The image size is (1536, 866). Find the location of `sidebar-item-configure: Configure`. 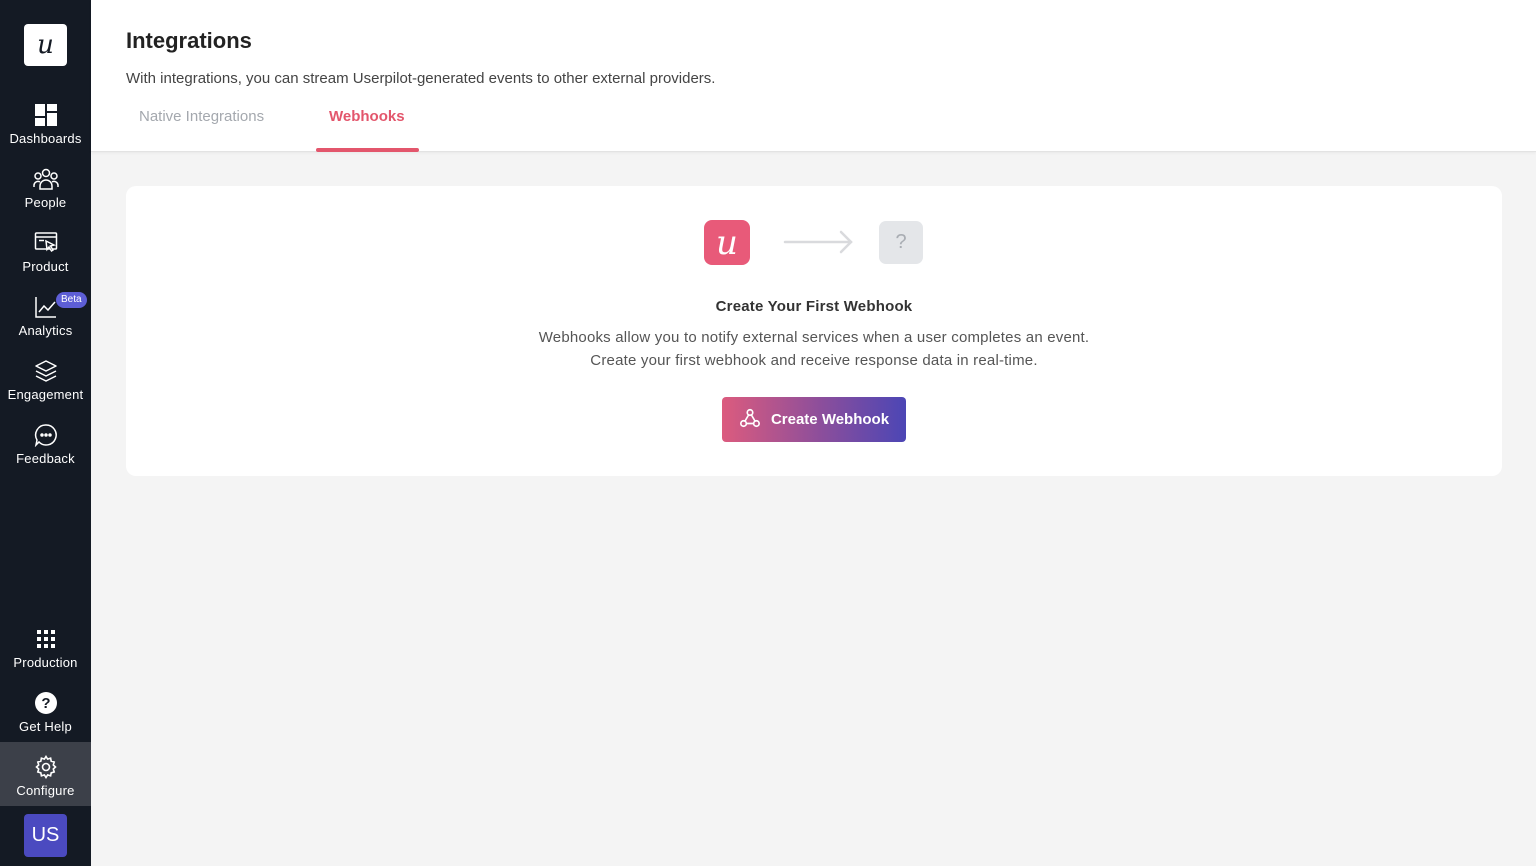

sidebar-item-configure: Configure is located at coordinates (45, 774).